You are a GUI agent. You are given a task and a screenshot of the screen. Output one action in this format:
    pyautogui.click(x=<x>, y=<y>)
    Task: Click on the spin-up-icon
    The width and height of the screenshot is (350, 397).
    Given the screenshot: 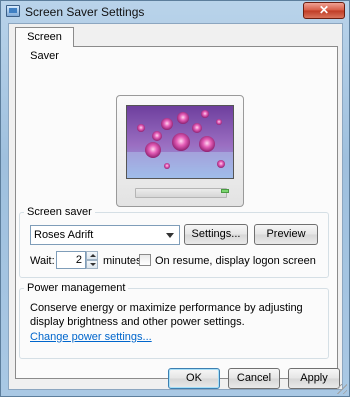 What is the action you would take?
    pyautogui.click(x=92, y=255)
    